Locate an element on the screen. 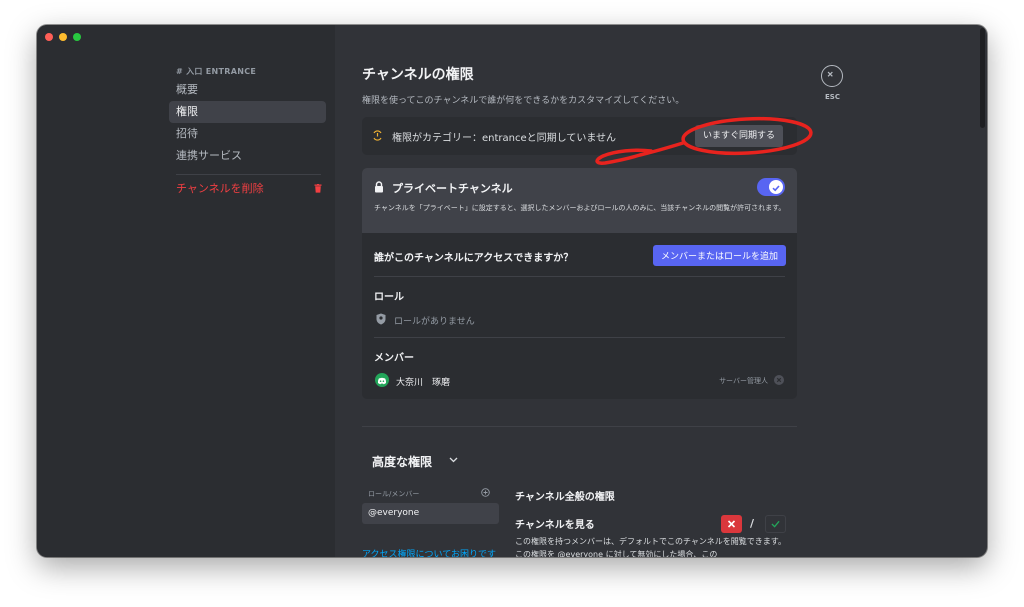 This screenshot has width=1024, height=607. members-heading: メンバー is located at coordinates (394, 358).